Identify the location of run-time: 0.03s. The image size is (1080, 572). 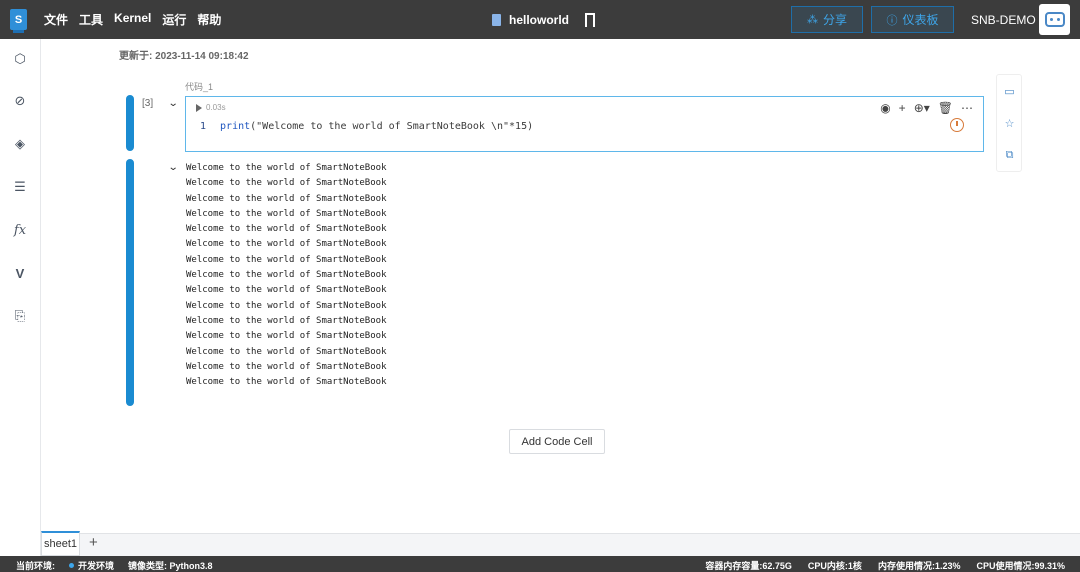
(216, 107).